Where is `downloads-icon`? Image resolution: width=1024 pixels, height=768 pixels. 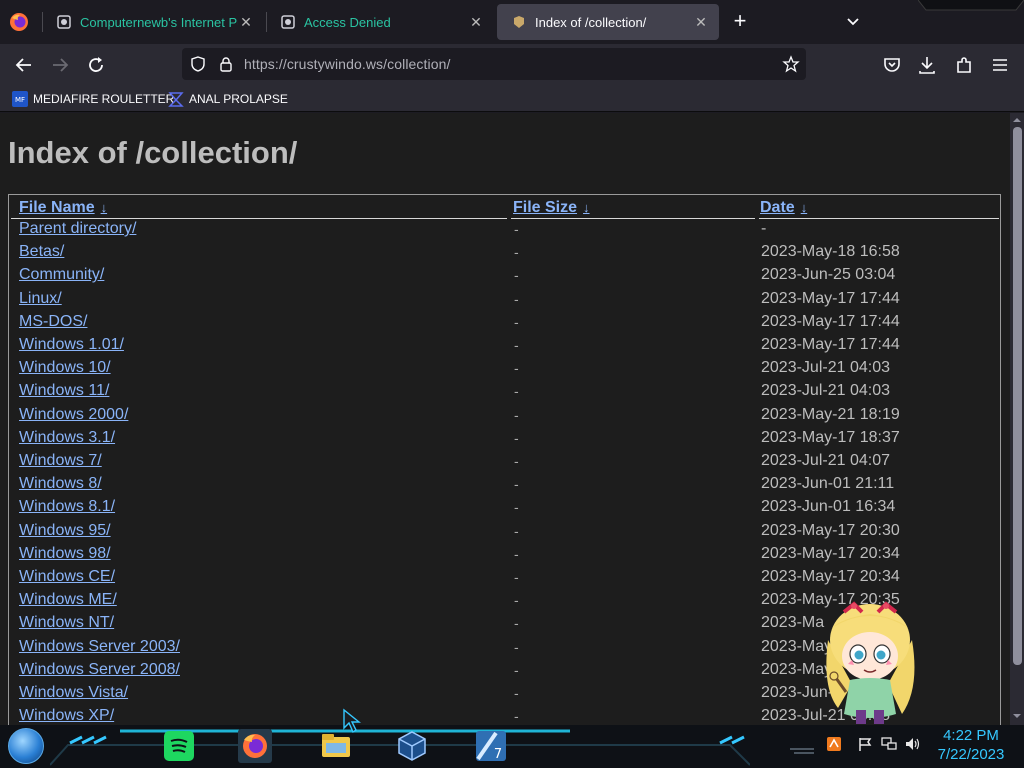 downloads-icon is located at coordinates (927, 65).